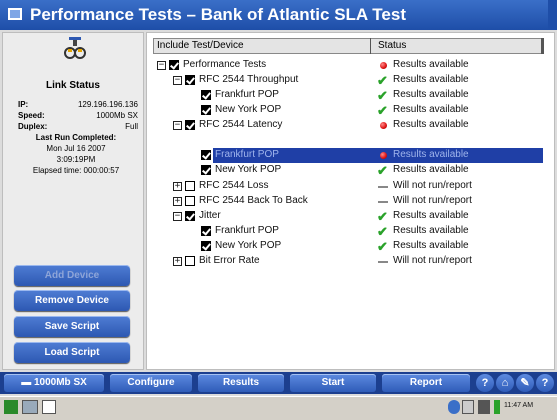 This screenshot has height=420, width=557. Describe the element at coordinates (383, 187) in the screenshot. I see `dash-icon` at that location.